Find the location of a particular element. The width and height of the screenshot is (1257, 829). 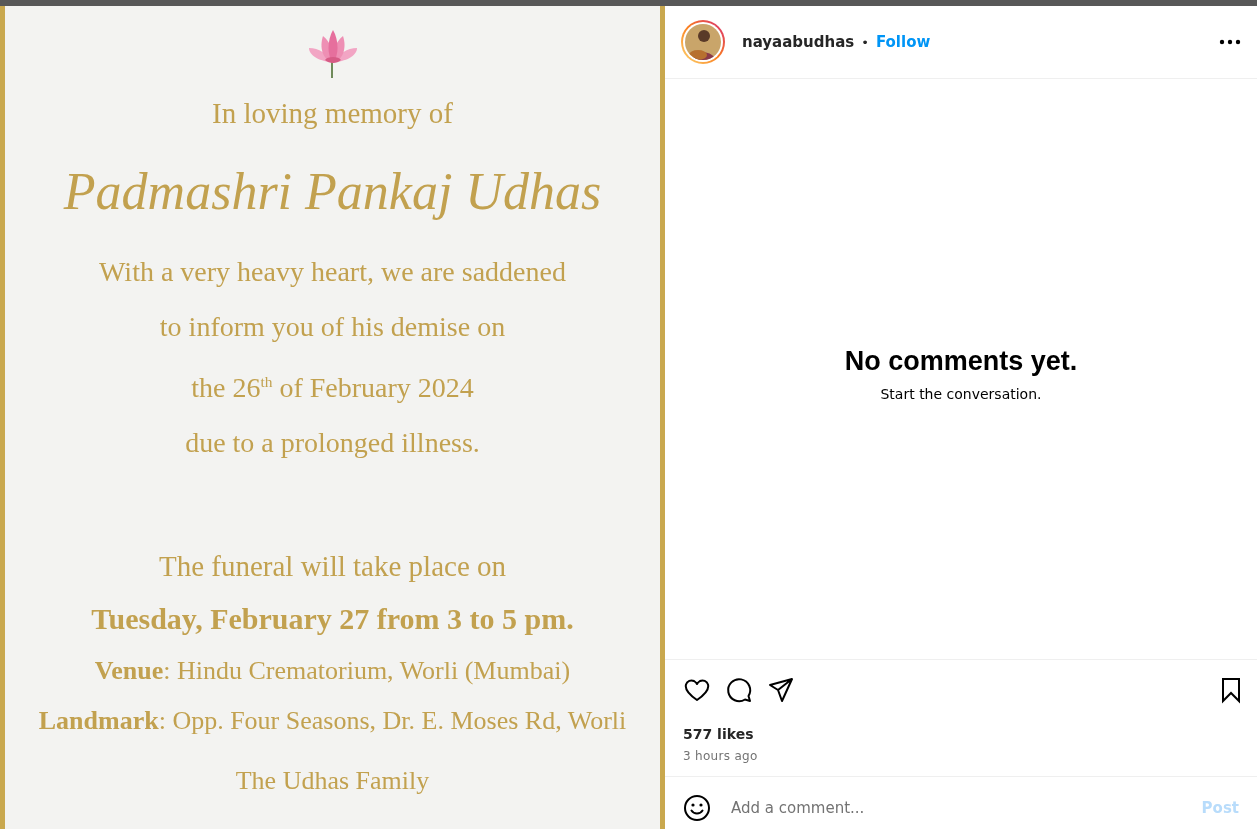

empty-comments-hint: Start the conversation. is located at coordinates (961, 394).